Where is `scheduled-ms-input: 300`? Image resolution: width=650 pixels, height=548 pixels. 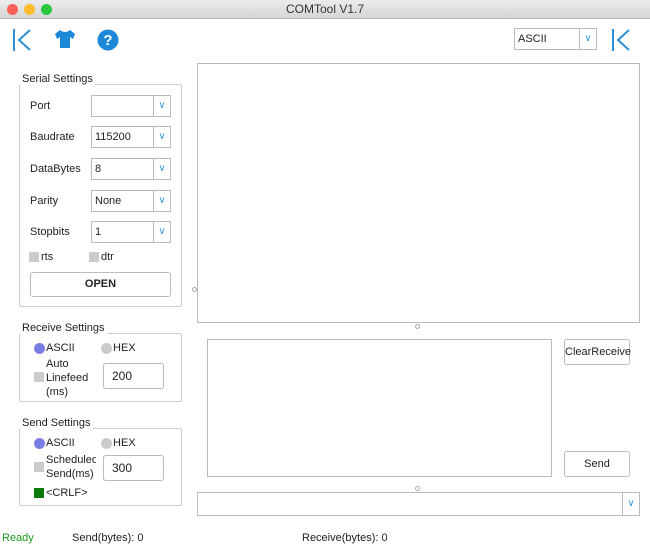
scheduled-ms-input: 300 is located at coordinates (133, 468).